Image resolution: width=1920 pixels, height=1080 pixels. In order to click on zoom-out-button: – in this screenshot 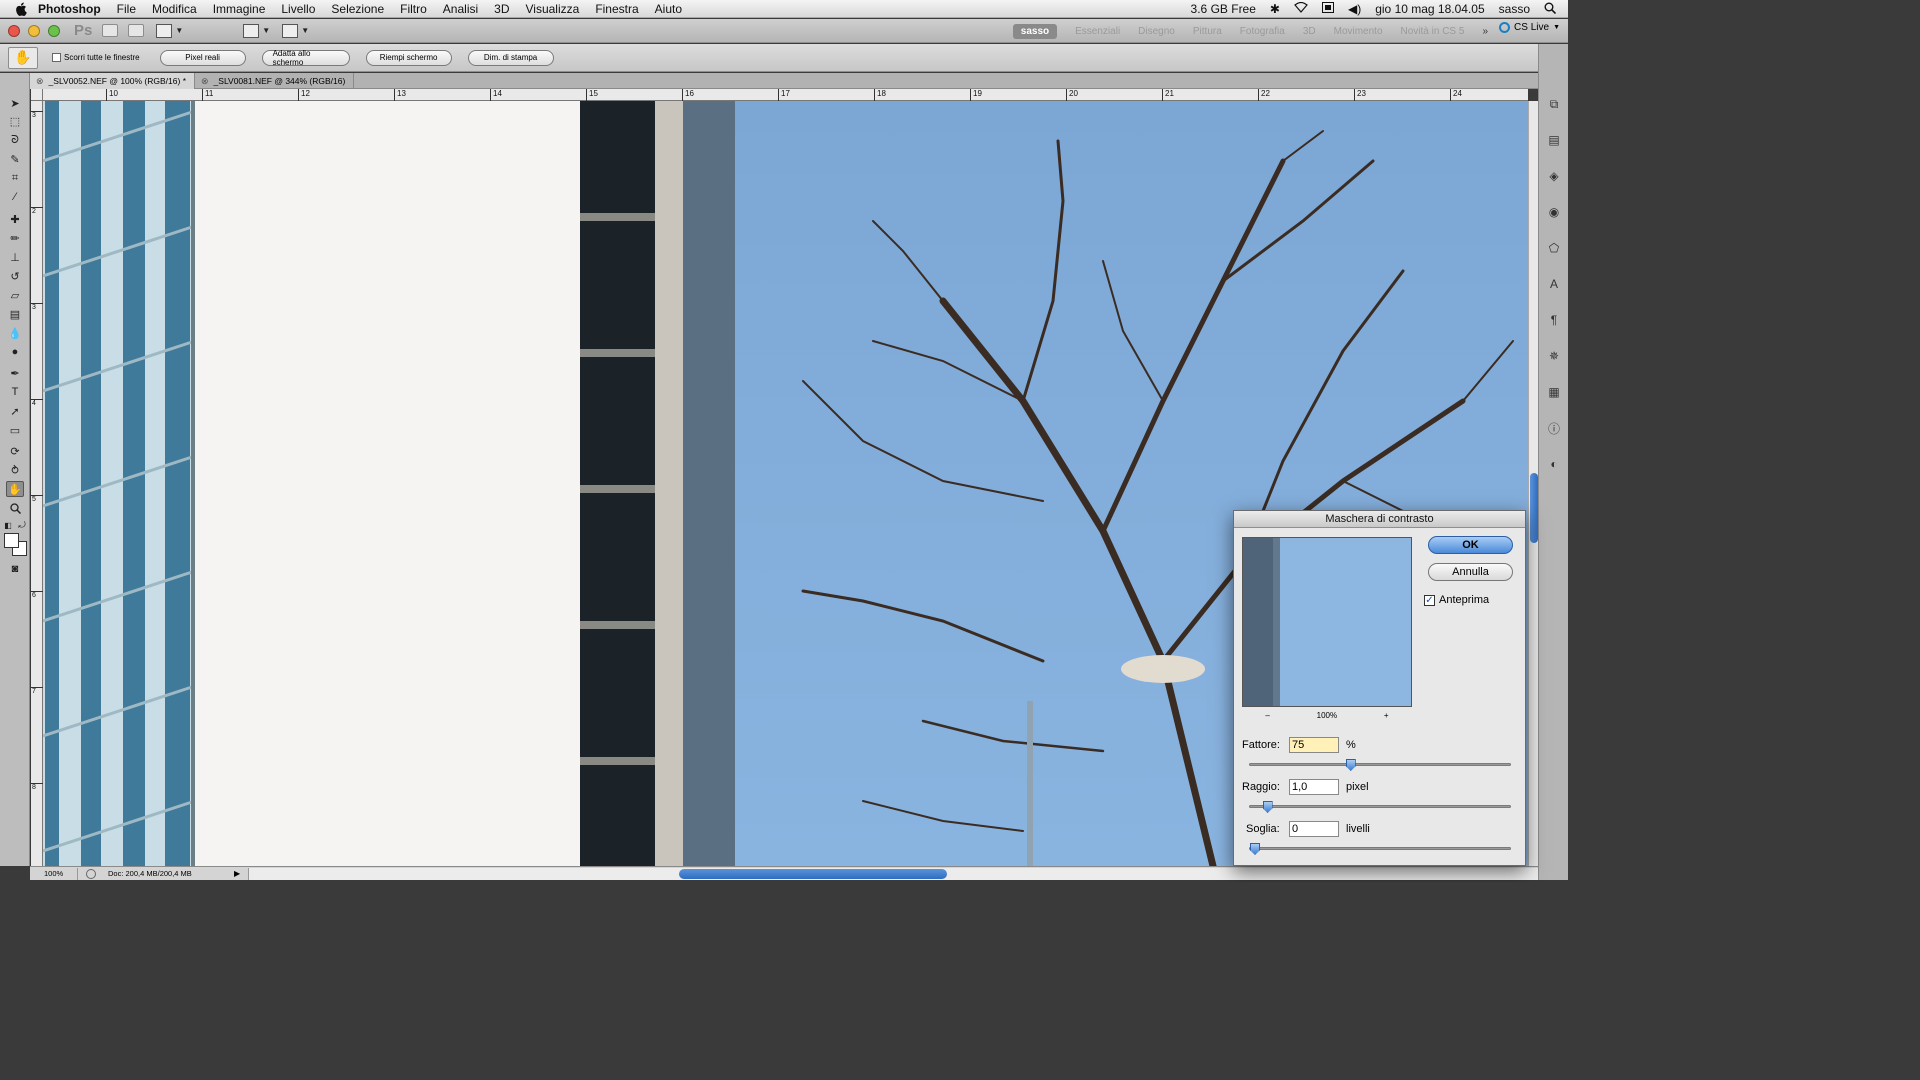, I will do `click(1267, 715)`.